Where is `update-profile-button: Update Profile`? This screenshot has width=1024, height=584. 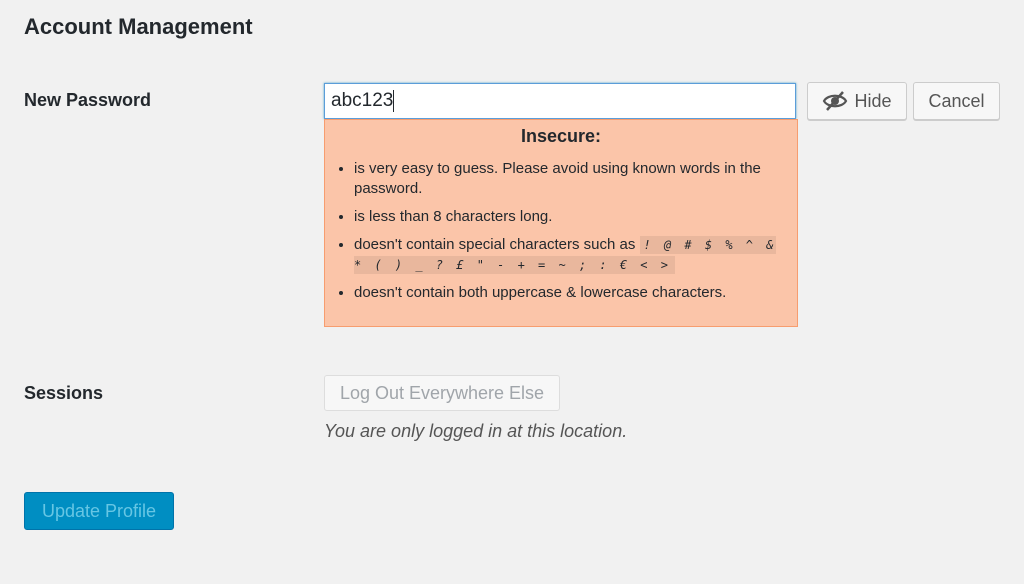
update-profile-button: Update Profile is located at coordinates (99, 511).